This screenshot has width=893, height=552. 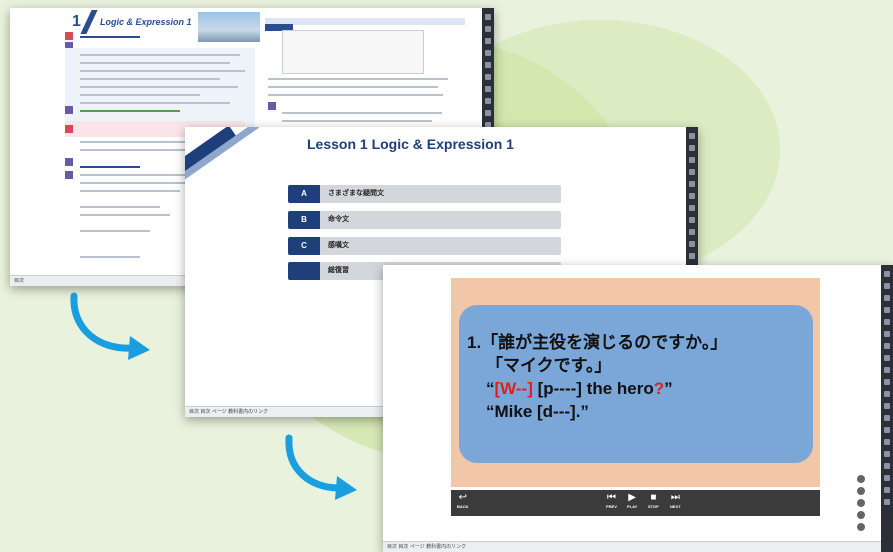 I want to click on tool-rail, so click(x=887, y=408).